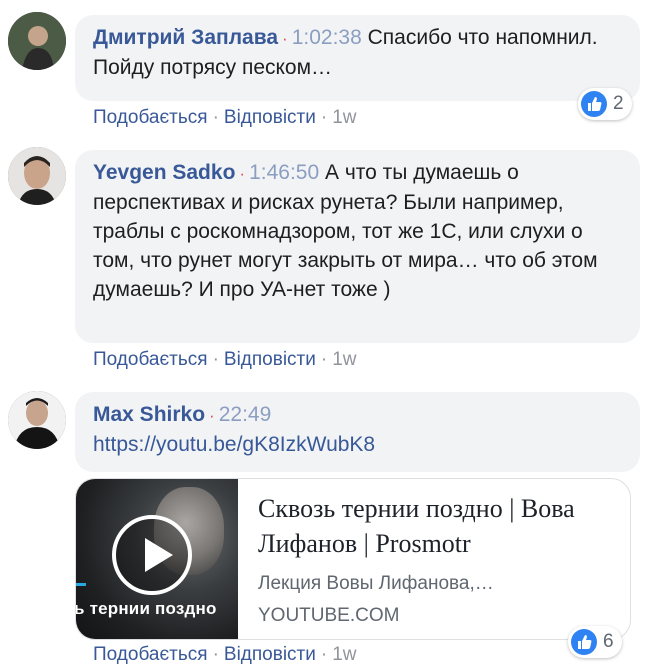  Describe the element at coordinates (185, 37) in the screenshot. I see `comment-author: Дмитрий Заплава` at that location.